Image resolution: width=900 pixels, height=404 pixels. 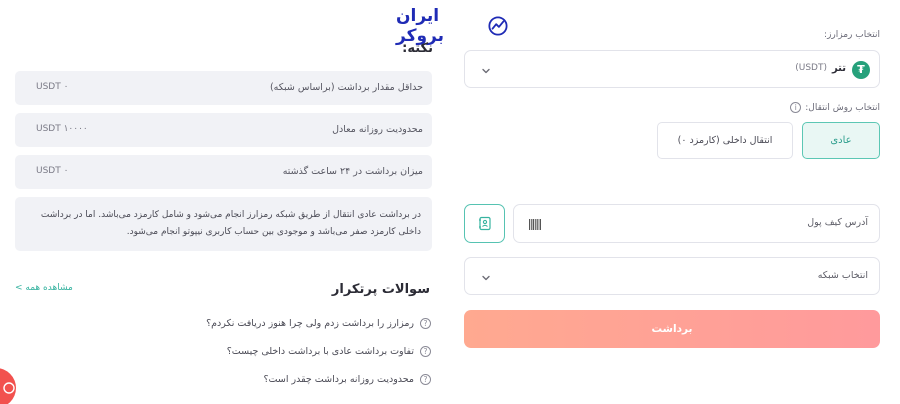 What do you see at coordinates (811, 68) in the screenshot?
I see `coin-code: (USDT)` at bounding box center [811, 68].